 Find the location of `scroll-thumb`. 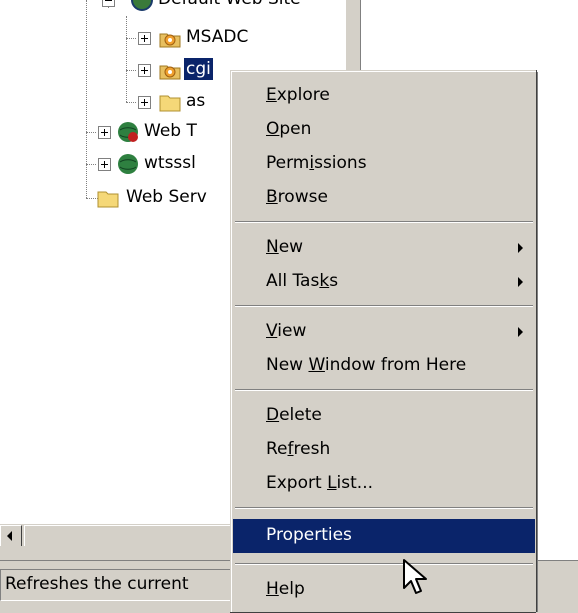

scroll-thumb is located at coordinates (129, 536).